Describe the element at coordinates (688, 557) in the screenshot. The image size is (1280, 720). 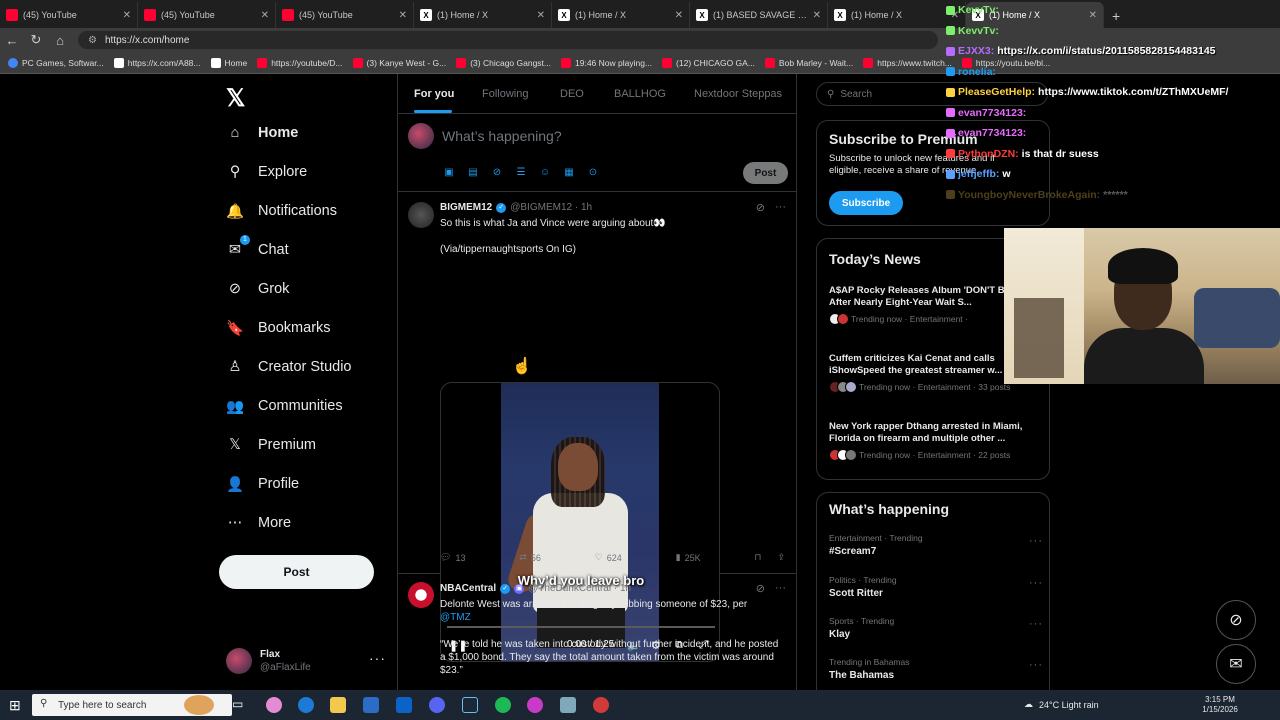
I see `views-button: ▮ 25K` at that location.